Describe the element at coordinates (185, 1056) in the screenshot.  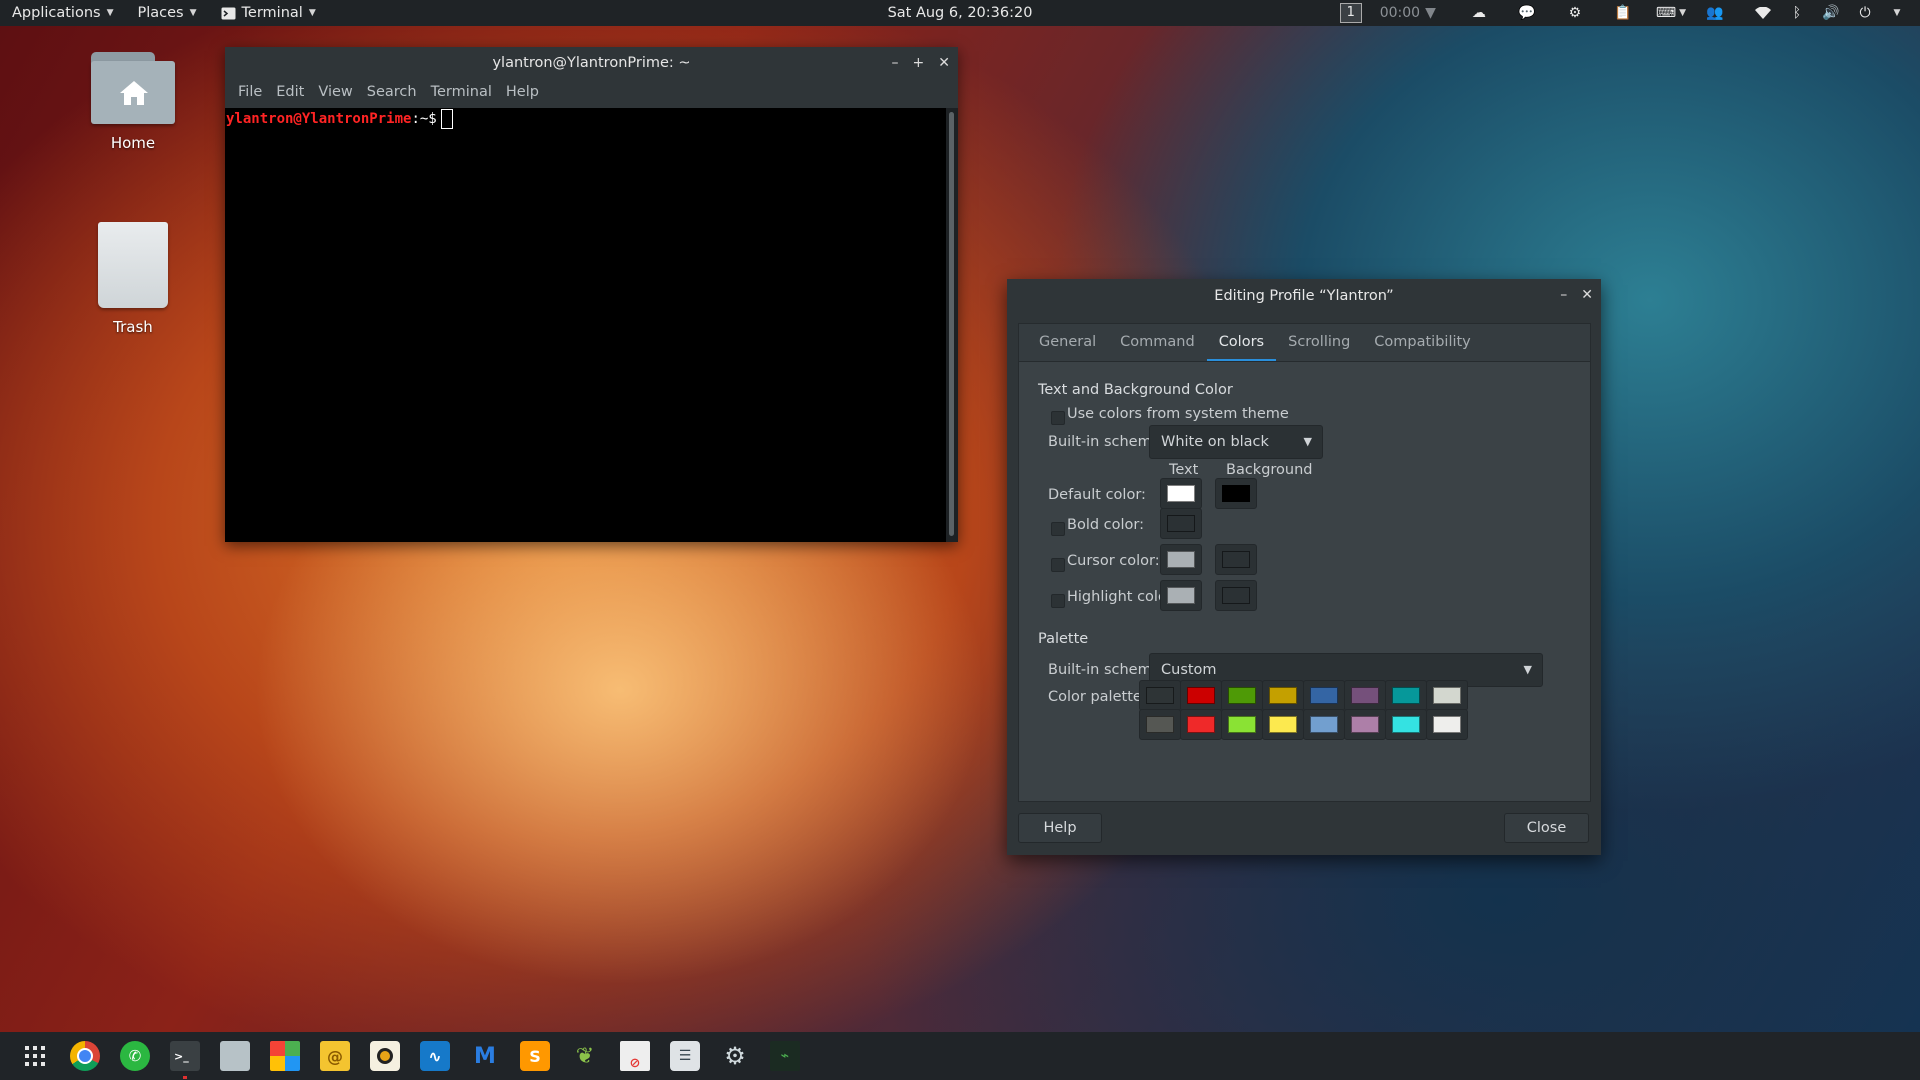
I see `dock-terminal: >_` at that location.